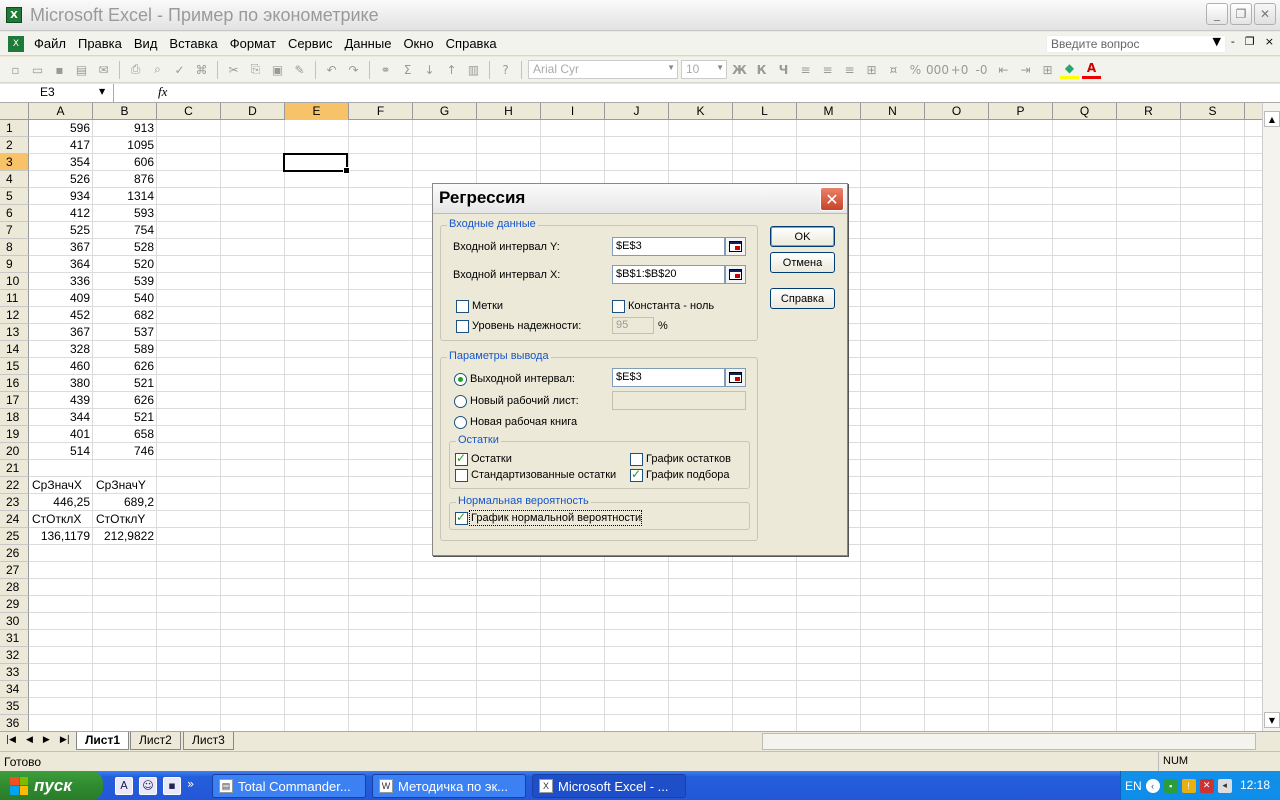 This screenshot has height=800, width=1280. I want to click on cell-a19: 401, so click(61, 434).